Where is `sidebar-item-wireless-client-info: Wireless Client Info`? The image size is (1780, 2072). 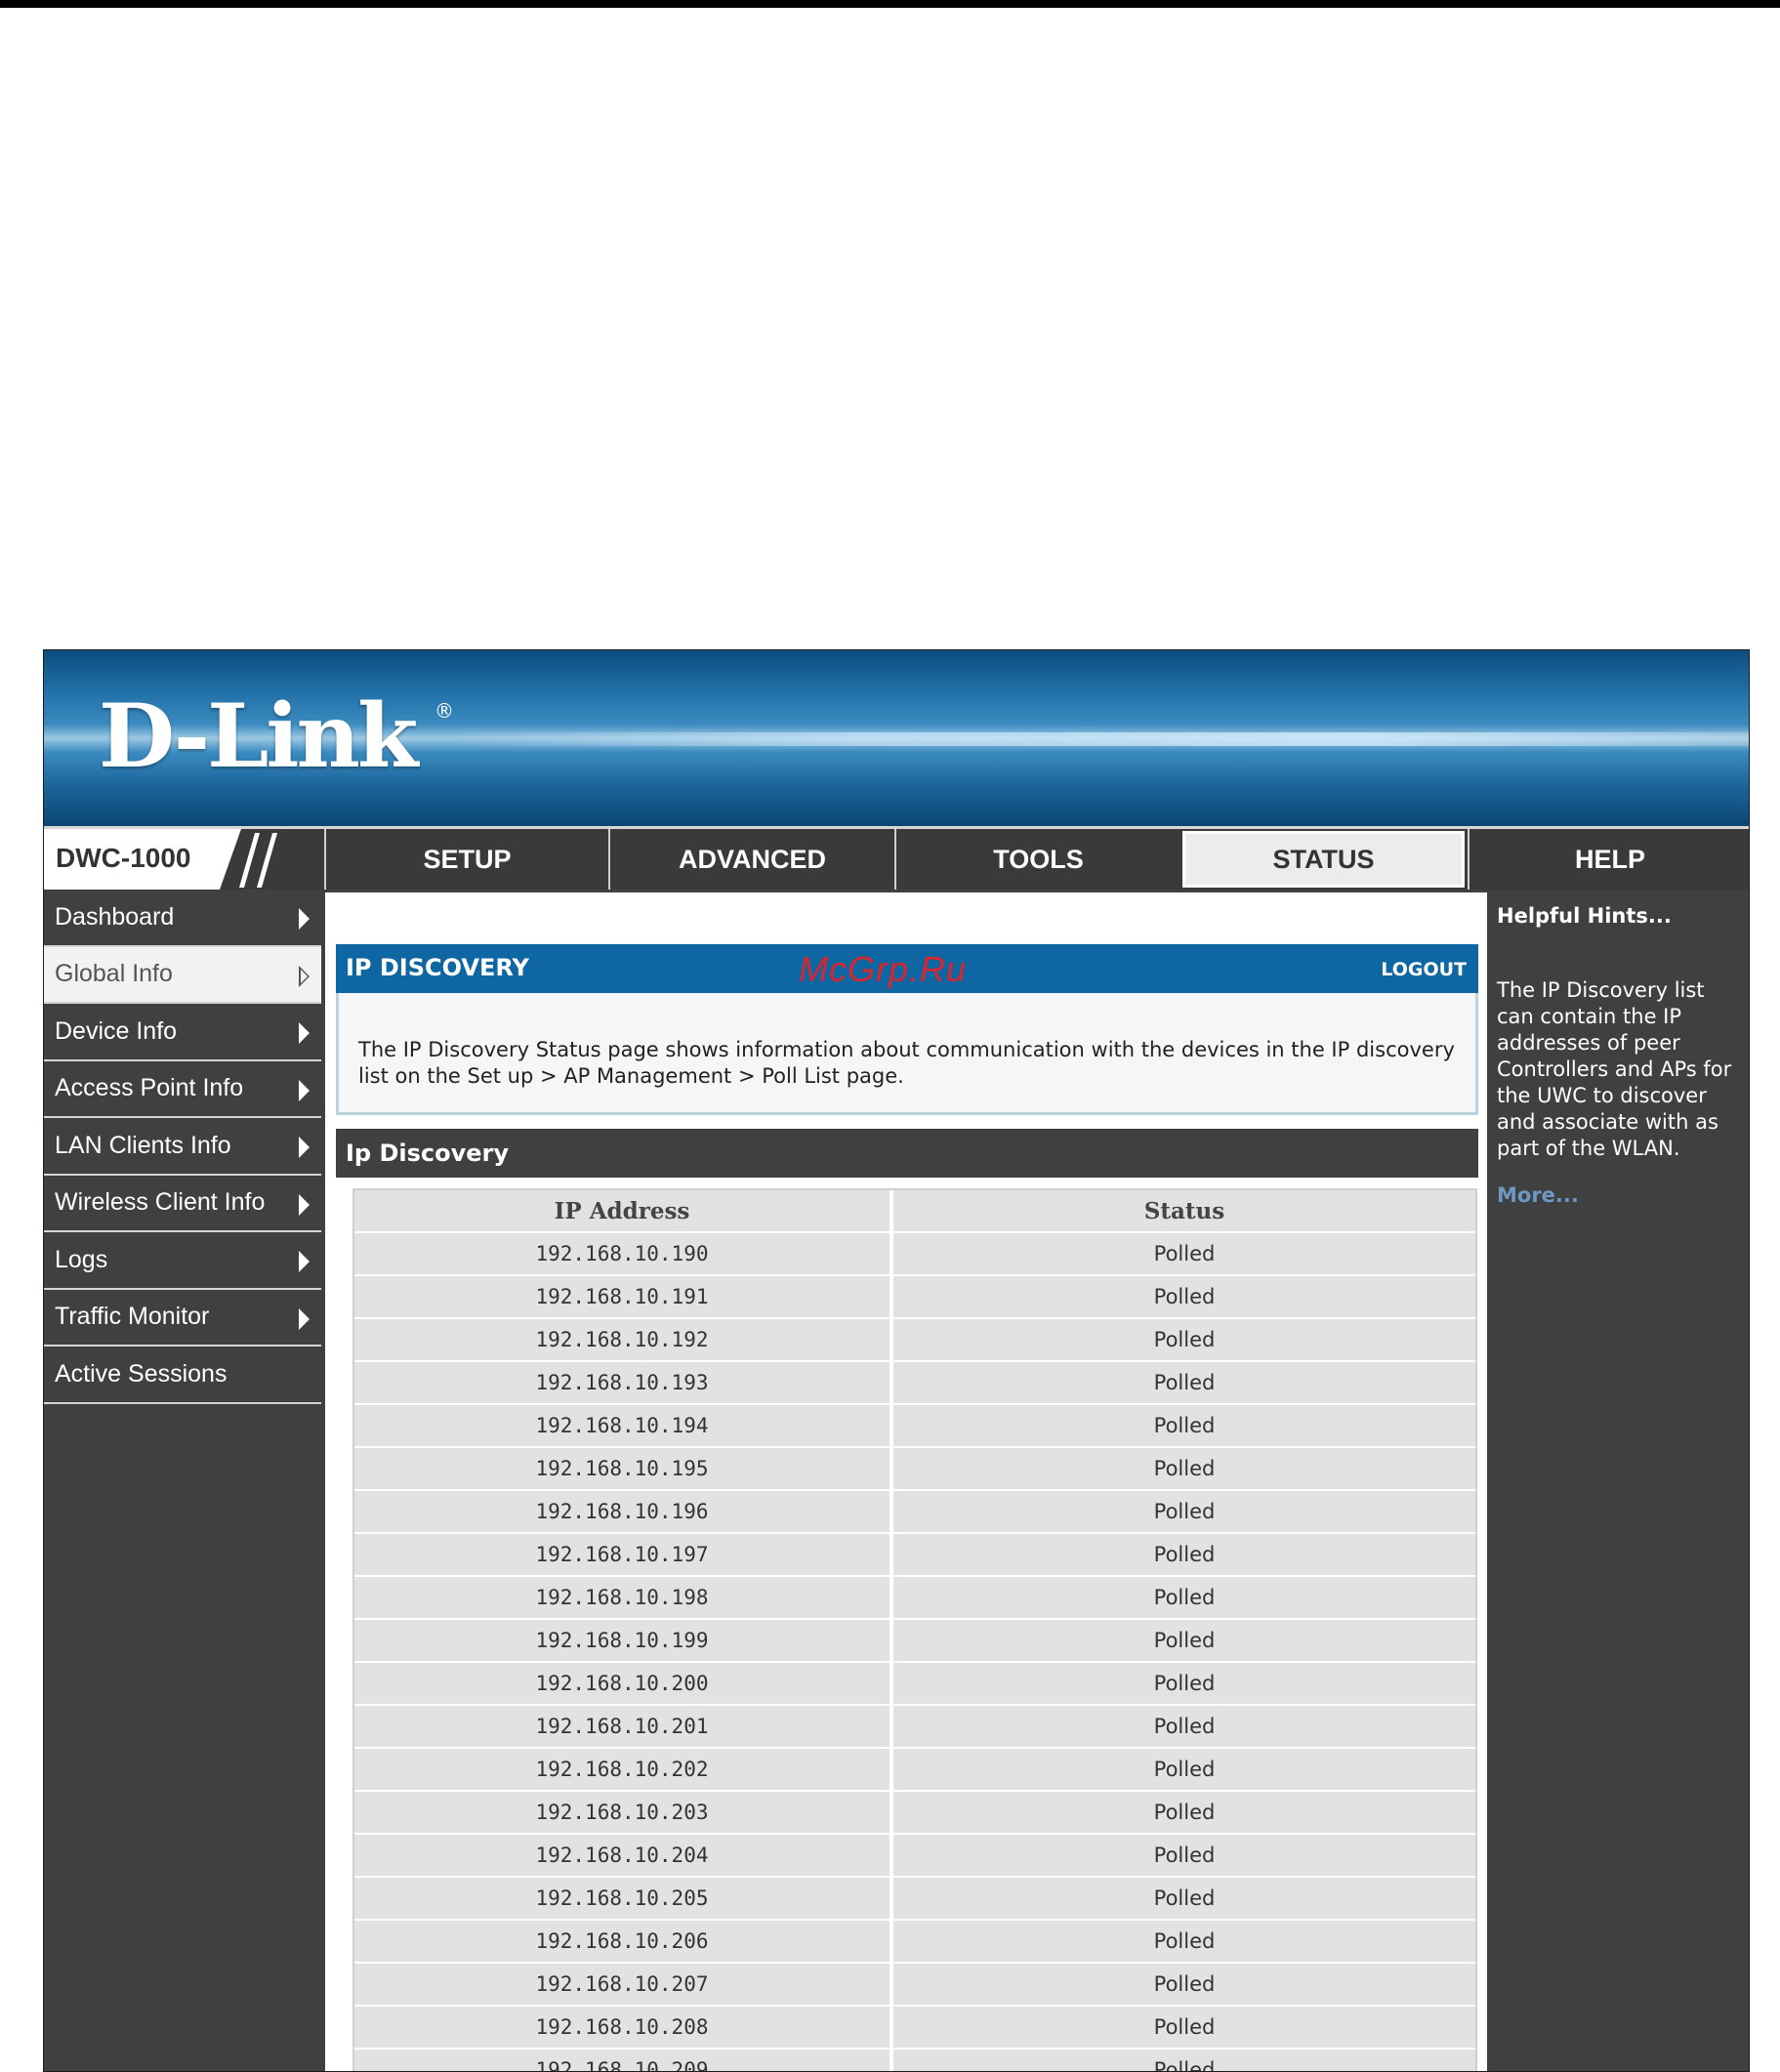 sidebar-item-wireless-client-info: Wireless Client Info is located at coordinates (182, 1203).